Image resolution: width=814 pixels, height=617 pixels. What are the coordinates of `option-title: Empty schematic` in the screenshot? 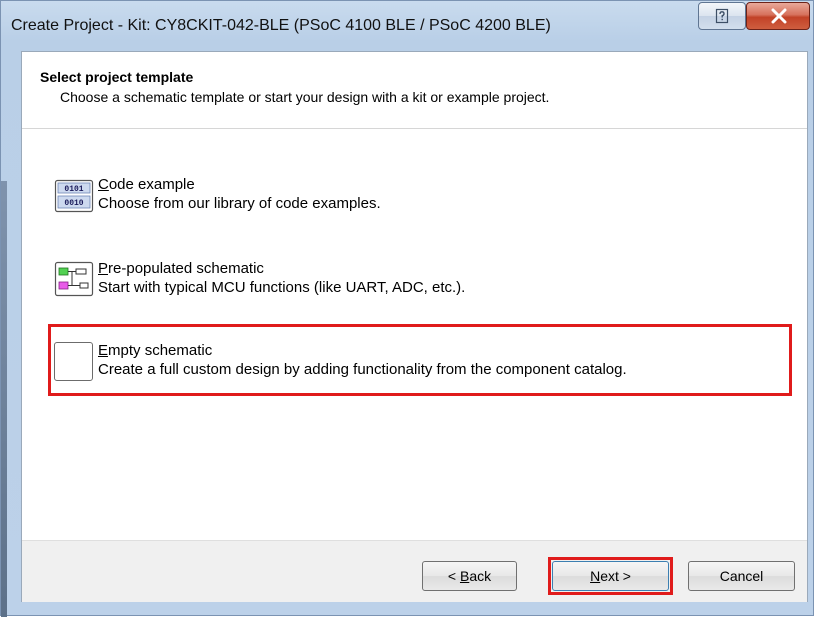 It's located at (155, 350).